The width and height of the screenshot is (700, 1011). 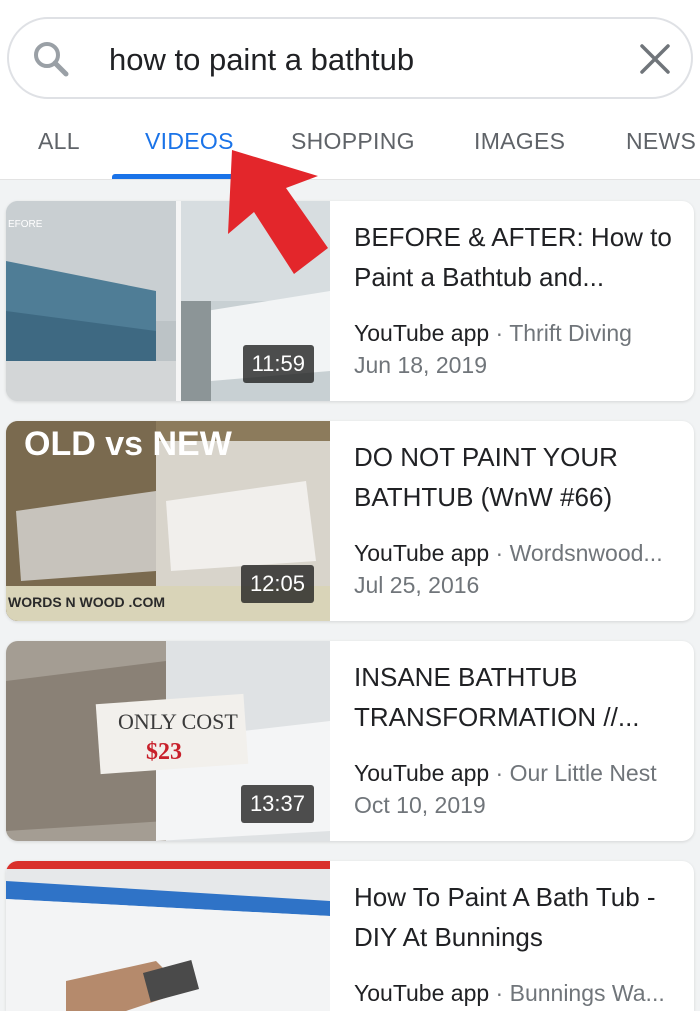 What do you see at coordinates (277, 804) in the screenshot?
I see `video-duration: 13:37` at bounding box center [277, 804].